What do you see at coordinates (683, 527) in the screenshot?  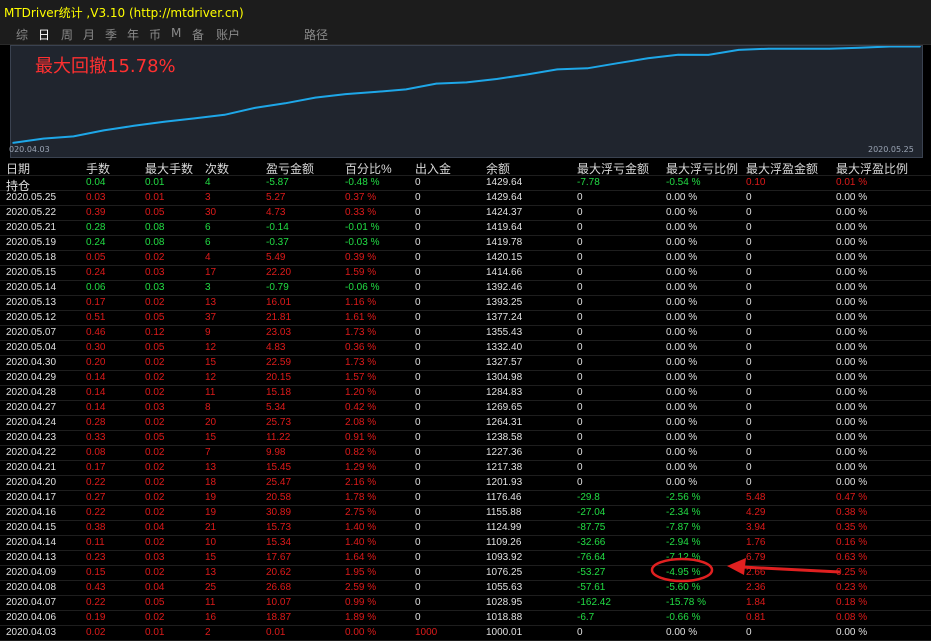 I see `cell-max-float-loss-pct: -7.87 %` at bounding box center [683, 527].